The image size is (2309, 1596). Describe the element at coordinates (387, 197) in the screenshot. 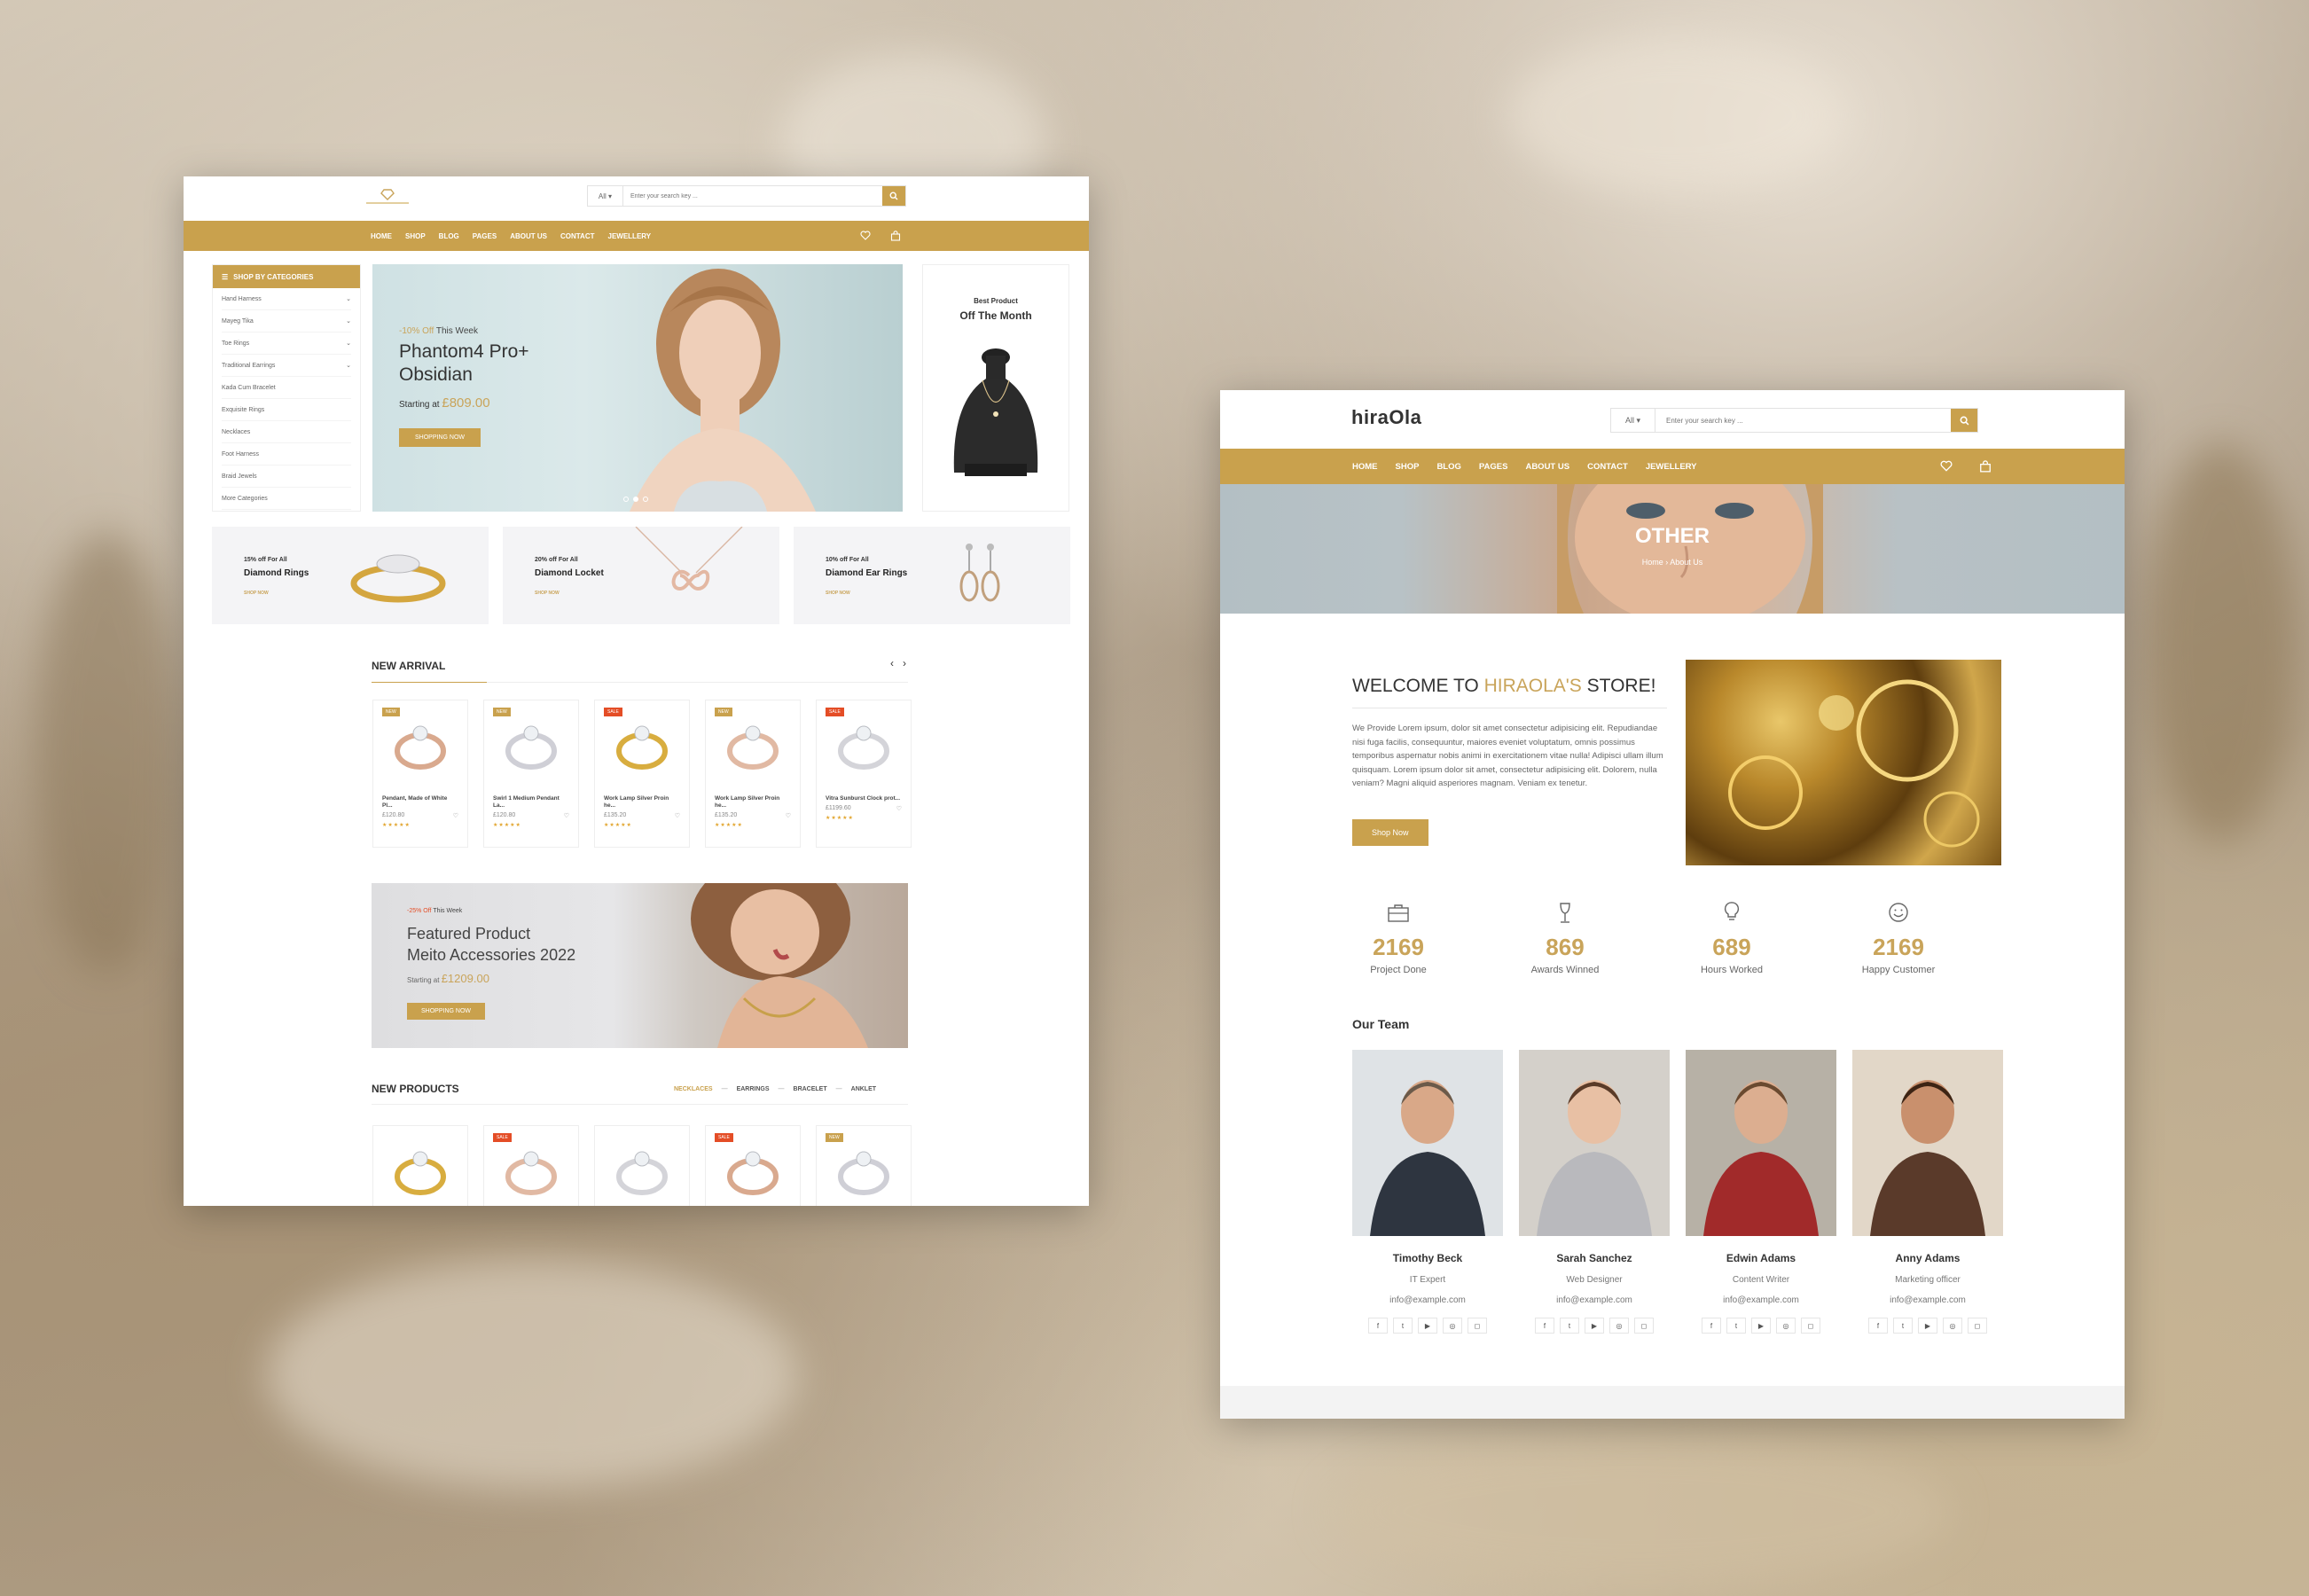

I see `site-logo` at that location.